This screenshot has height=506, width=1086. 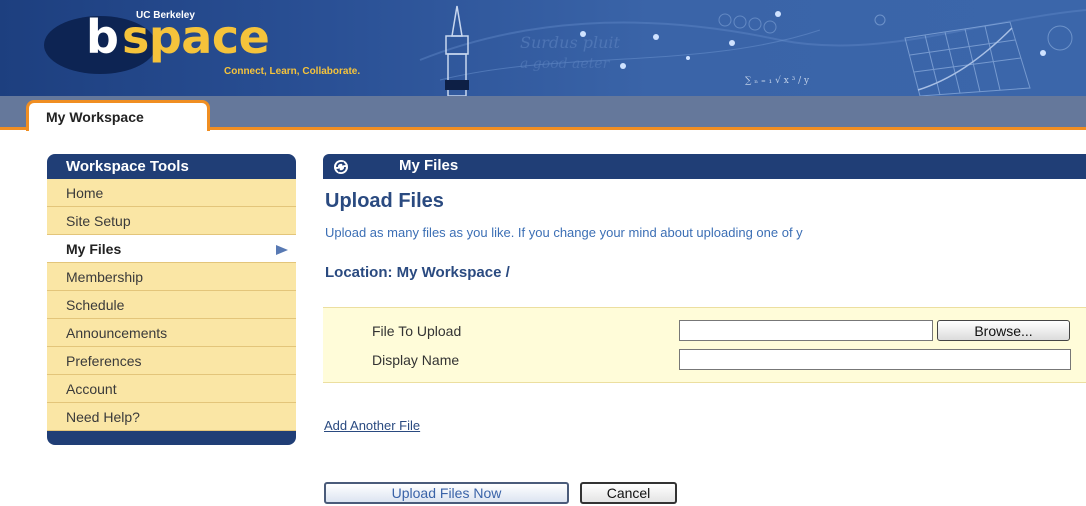 What do you see at coordinates (91, 389) in the screenshot?
I see `sidebar-item-label: Account` at bounding box center [91, 389].